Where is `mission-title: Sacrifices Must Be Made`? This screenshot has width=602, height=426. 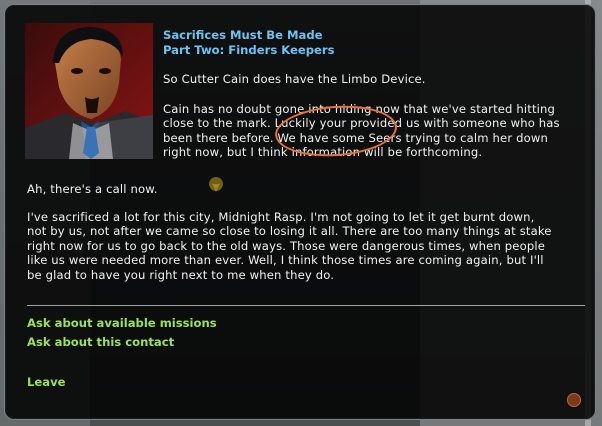
mission-title: Sacrifices Must Be Made is located at coordinates (243, 35).